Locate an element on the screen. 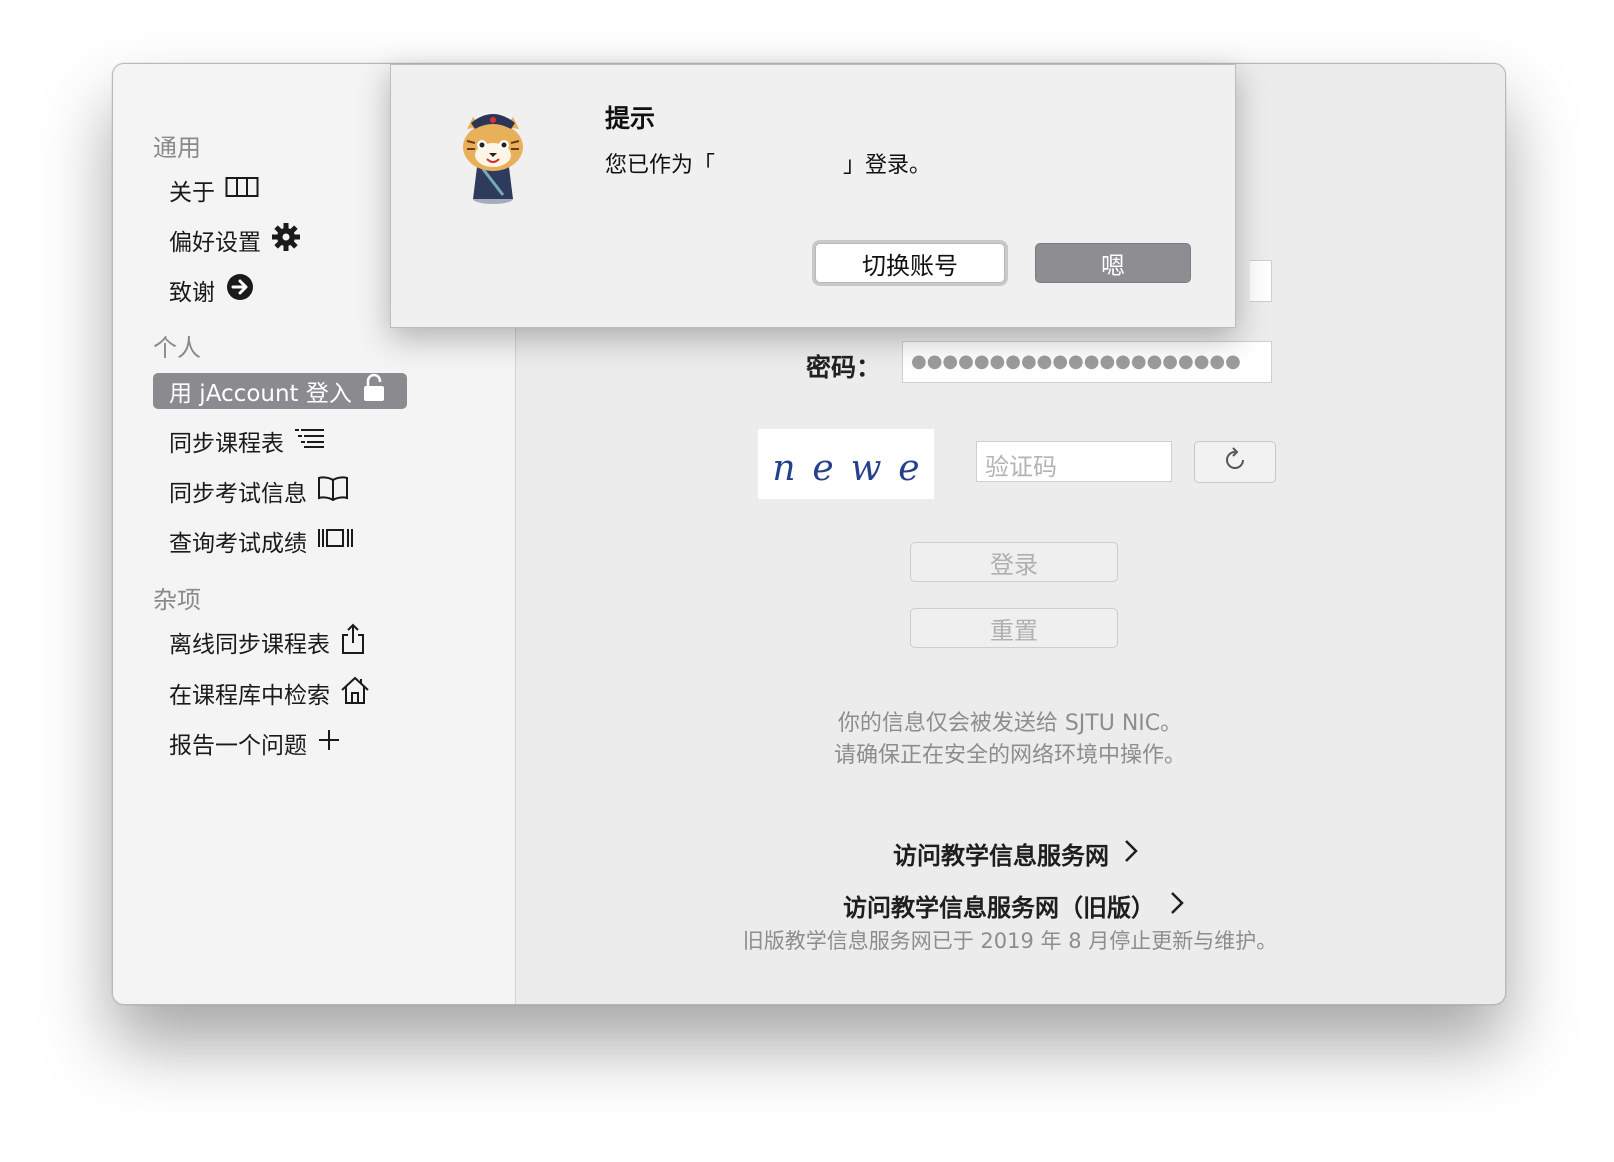 The height and width of the screenshot is (1162, 1614). password-field: ●●●●●●●●●●●●●●●●●●●●● is located at coordinates (1087, 362).